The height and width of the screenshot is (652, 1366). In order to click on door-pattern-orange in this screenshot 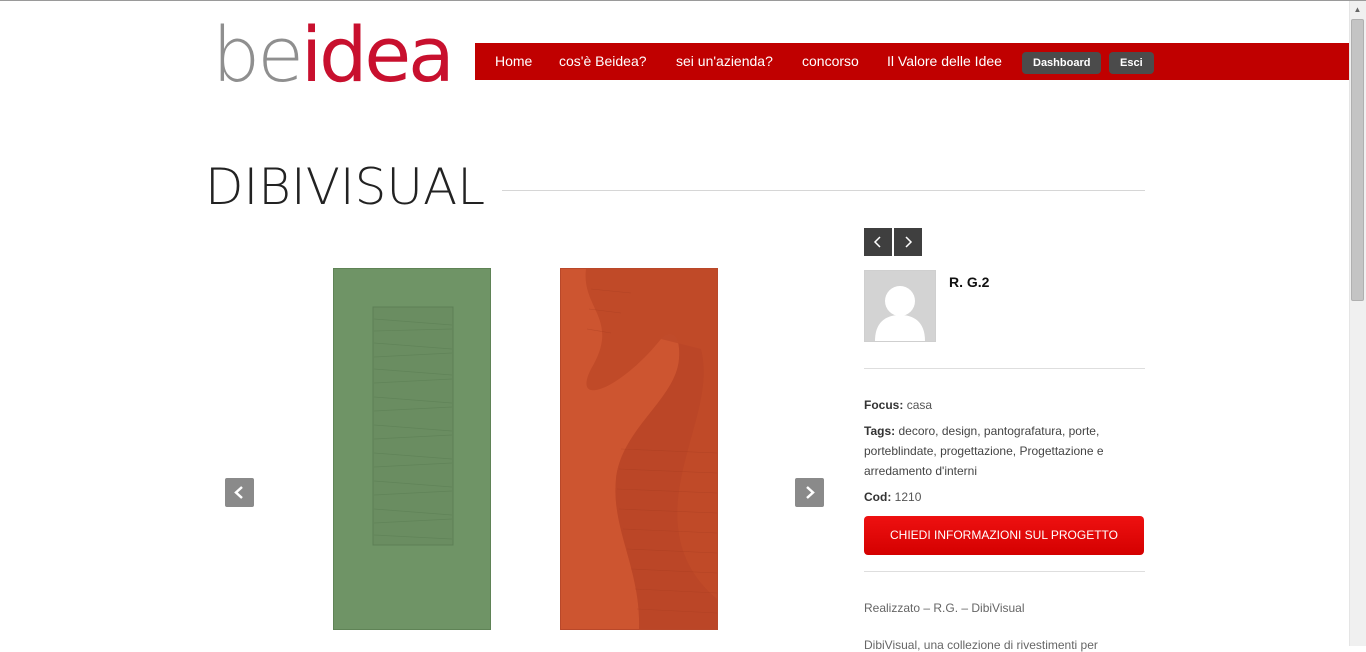, I will do `click(651, 449)`.